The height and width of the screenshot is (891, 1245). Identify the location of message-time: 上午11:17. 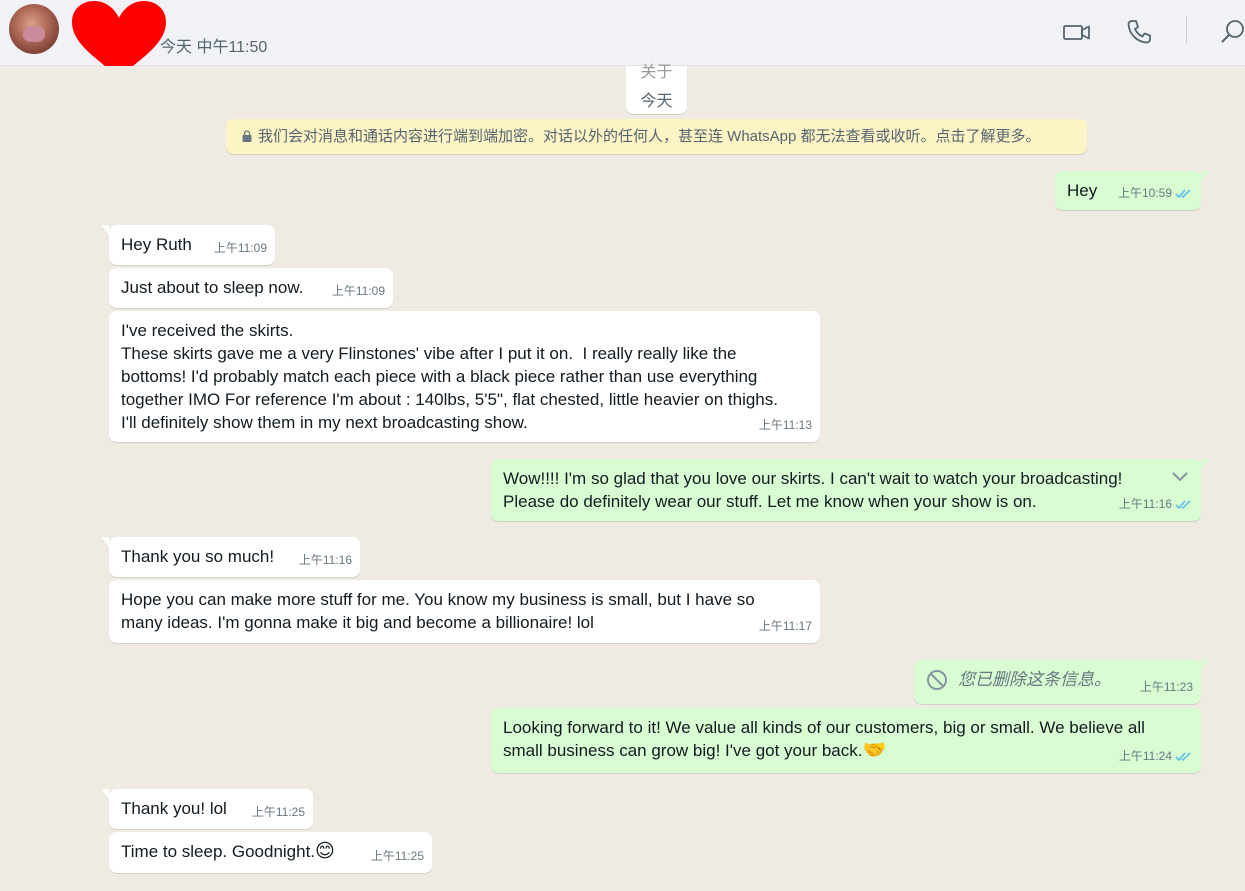
(785, 626).